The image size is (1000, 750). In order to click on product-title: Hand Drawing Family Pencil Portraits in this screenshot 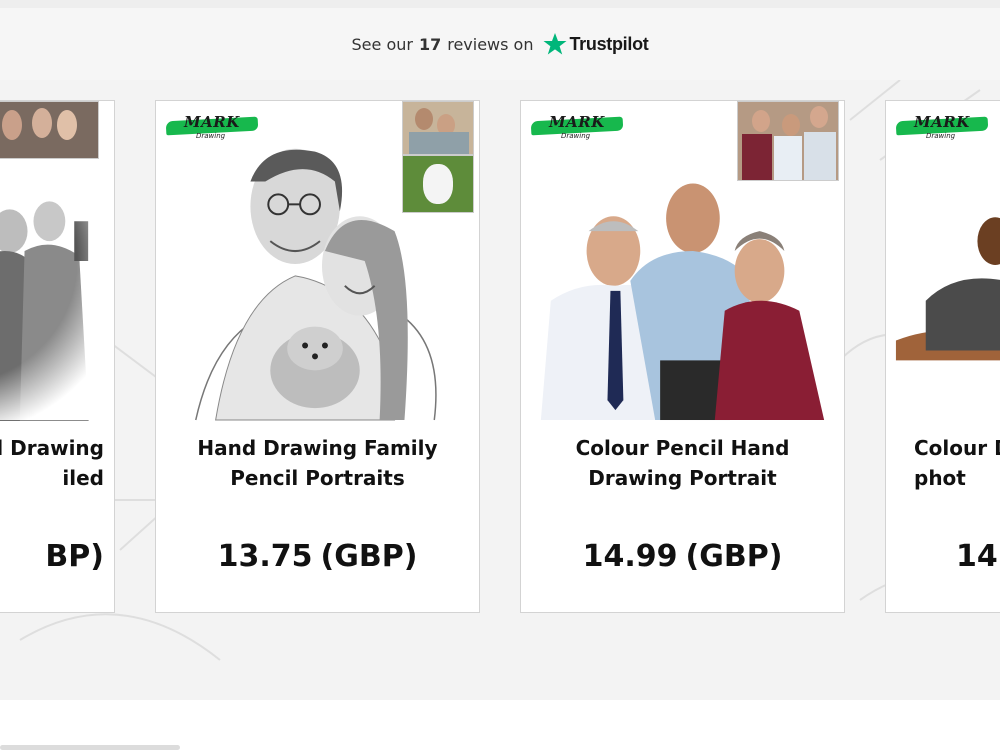, I will do `click(317, 463)`.